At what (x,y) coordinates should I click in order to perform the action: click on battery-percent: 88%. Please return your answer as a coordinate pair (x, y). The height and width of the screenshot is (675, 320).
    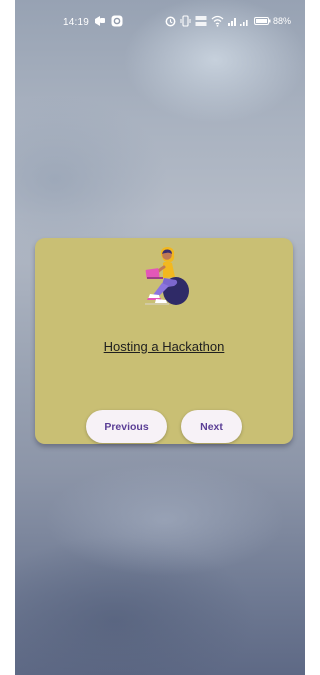
    Looking at the image, I should click on (282, 21).